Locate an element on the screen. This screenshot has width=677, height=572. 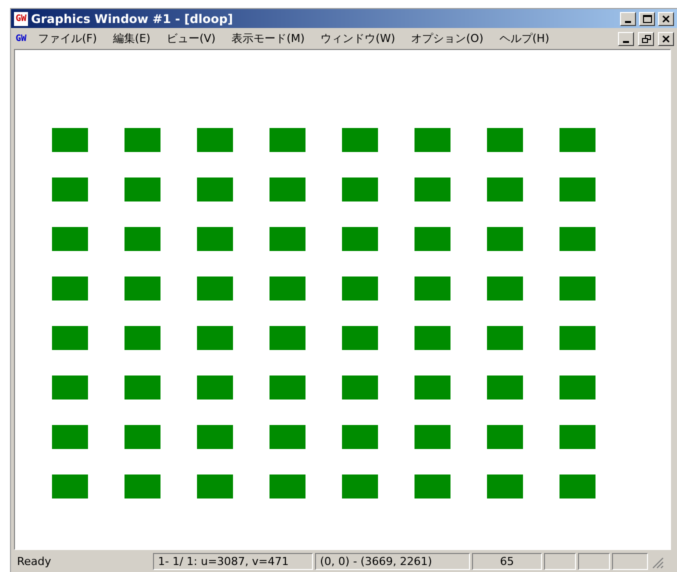
maximize-icon is located at coordinates (647, 18).